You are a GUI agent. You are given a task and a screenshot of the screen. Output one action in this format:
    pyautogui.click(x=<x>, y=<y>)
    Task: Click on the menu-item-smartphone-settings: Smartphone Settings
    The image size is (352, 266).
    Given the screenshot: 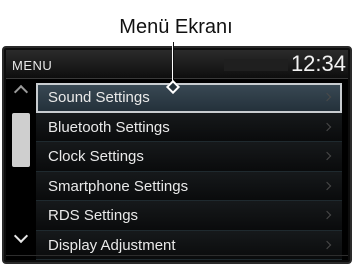 What is the action you would take?
    pyautogui.click(x=189, y=186)
    